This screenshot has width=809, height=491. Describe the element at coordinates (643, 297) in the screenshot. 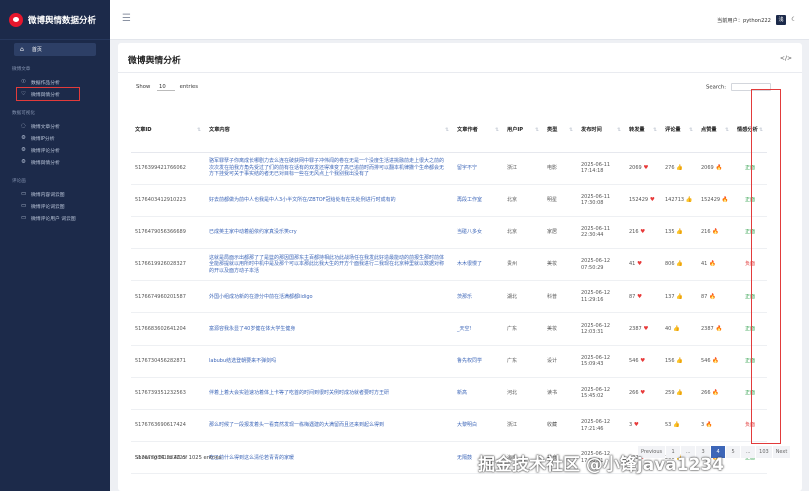

I see `forward-count: 87 ♥` at that location.